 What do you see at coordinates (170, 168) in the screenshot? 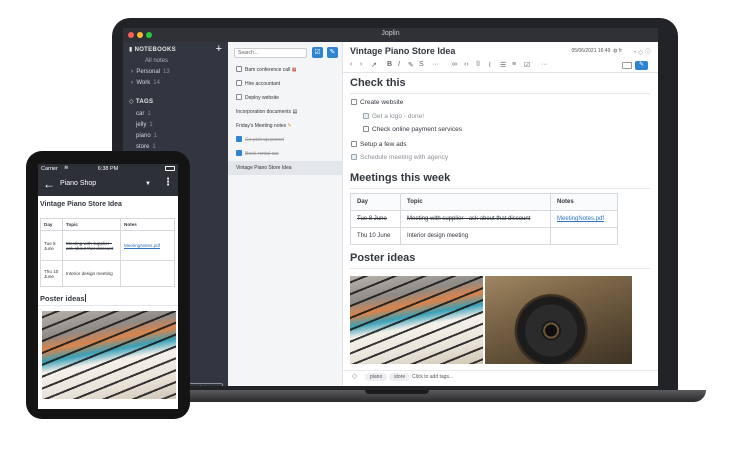
I see `battery-icon` at bounding box center [170, 168].